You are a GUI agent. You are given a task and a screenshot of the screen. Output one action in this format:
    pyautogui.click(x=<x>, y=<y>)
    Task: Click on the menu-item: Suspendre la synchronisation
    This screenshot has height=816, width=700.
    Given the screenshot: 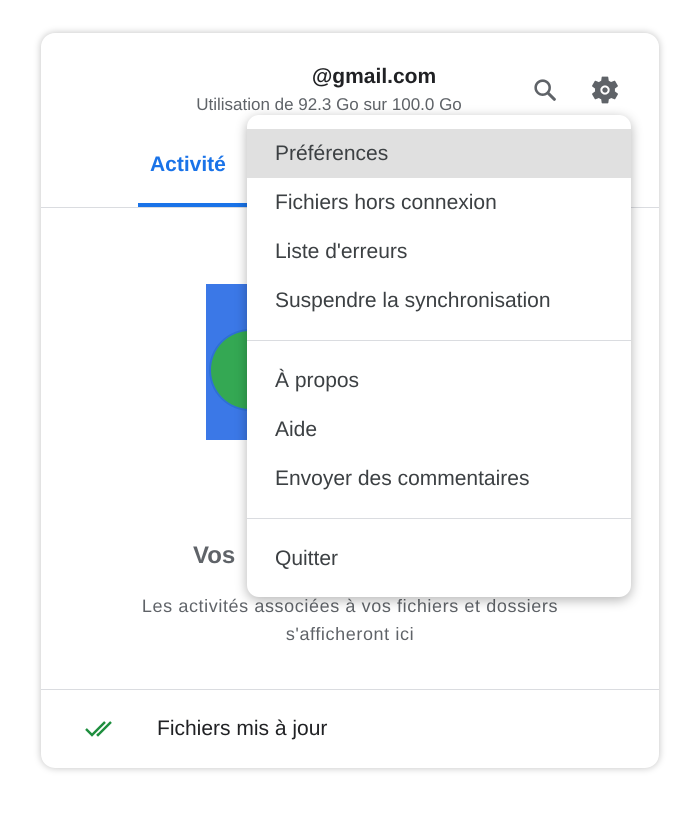 What is the action you would take?
    pyautogui.click(x=439, y=300)
    